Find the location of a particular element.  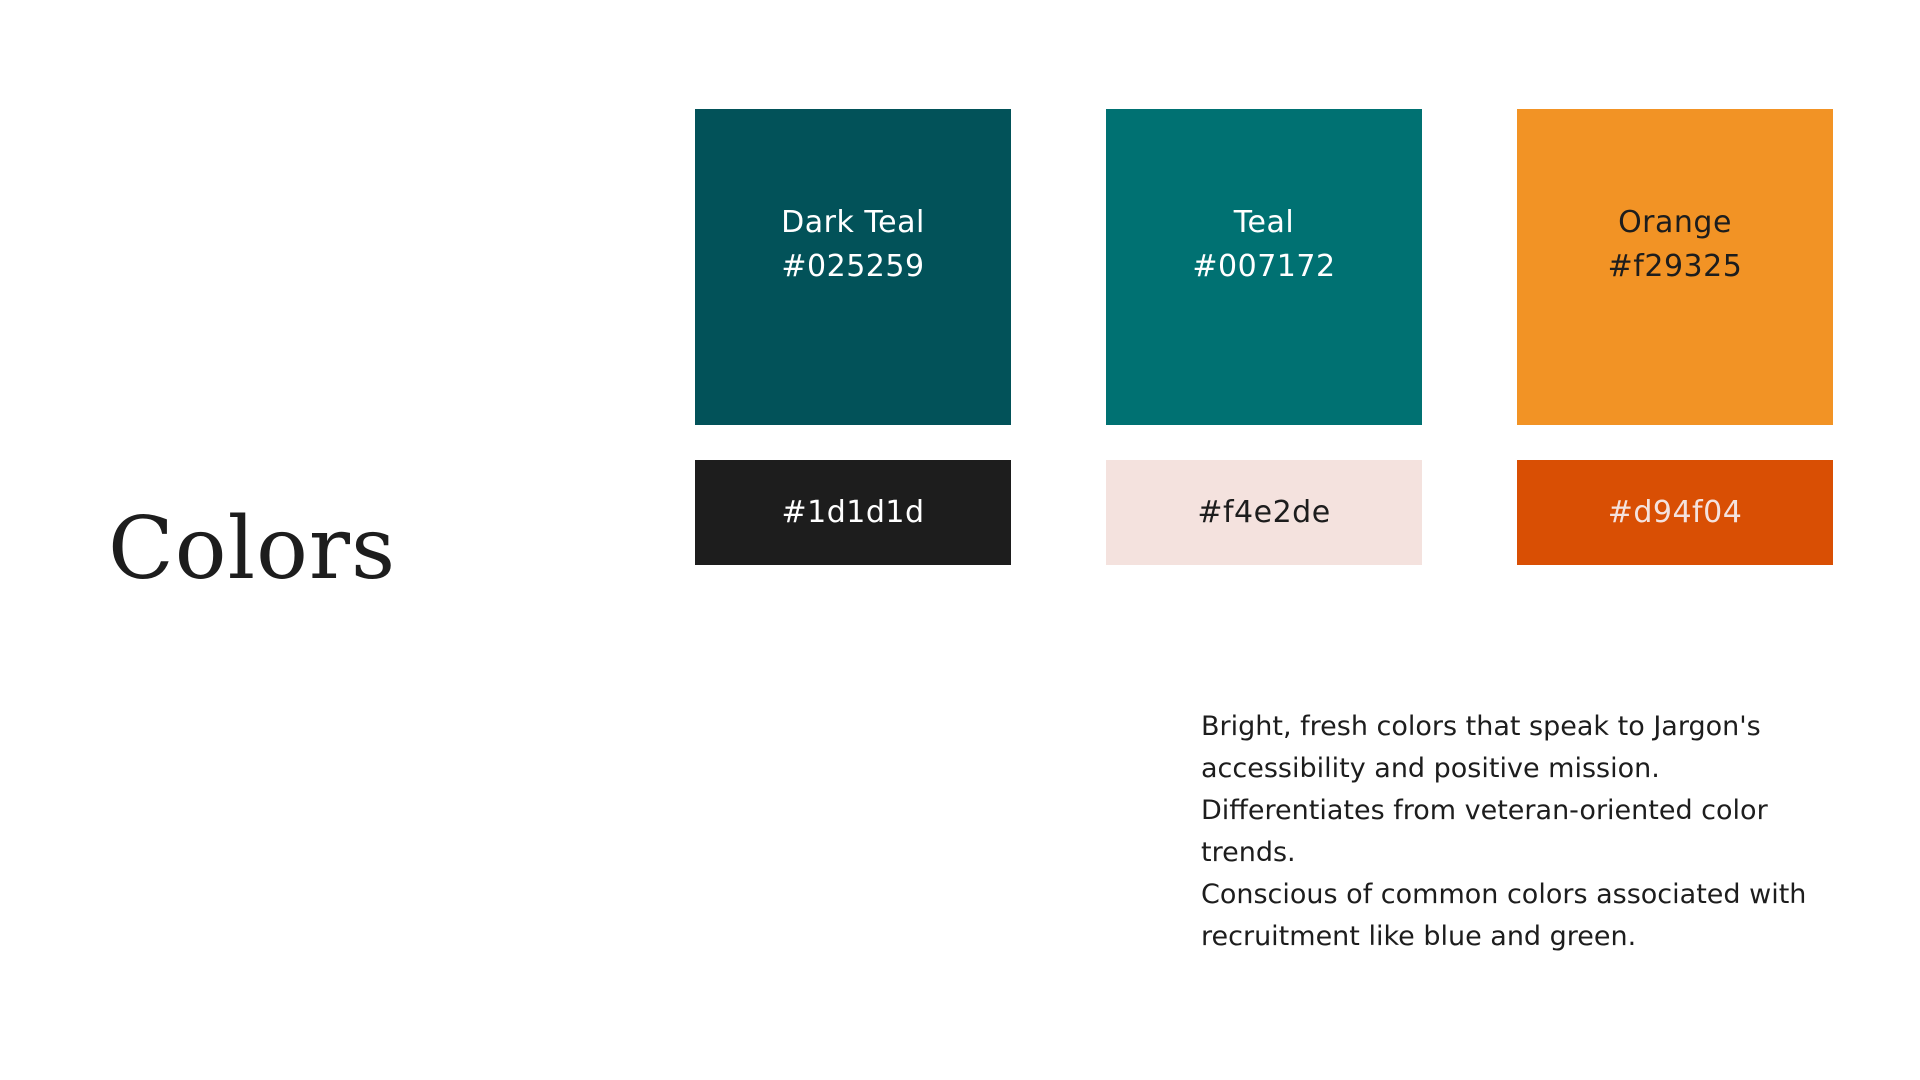

swatch-dark-teal: Dark Teal #025259 is located at coordinates (853, 267).